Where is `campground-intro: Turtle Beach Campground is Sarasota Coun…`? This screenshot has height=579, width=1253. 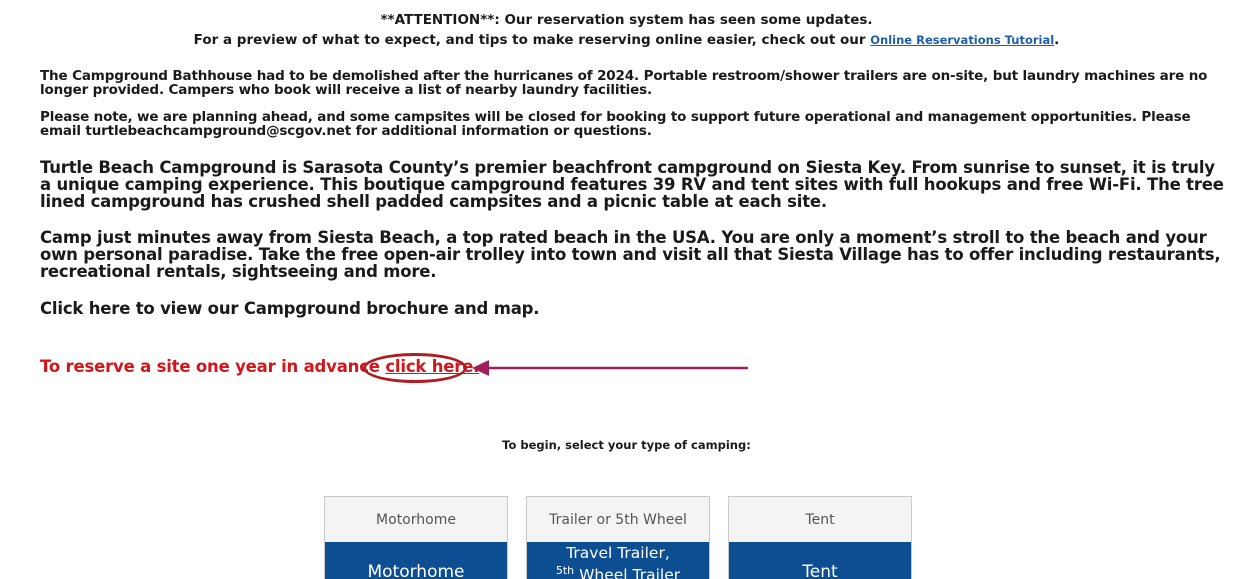 campground-intro: Turtle Beach Campground is Sarasota Coun… is located at coordinates (632, 184).